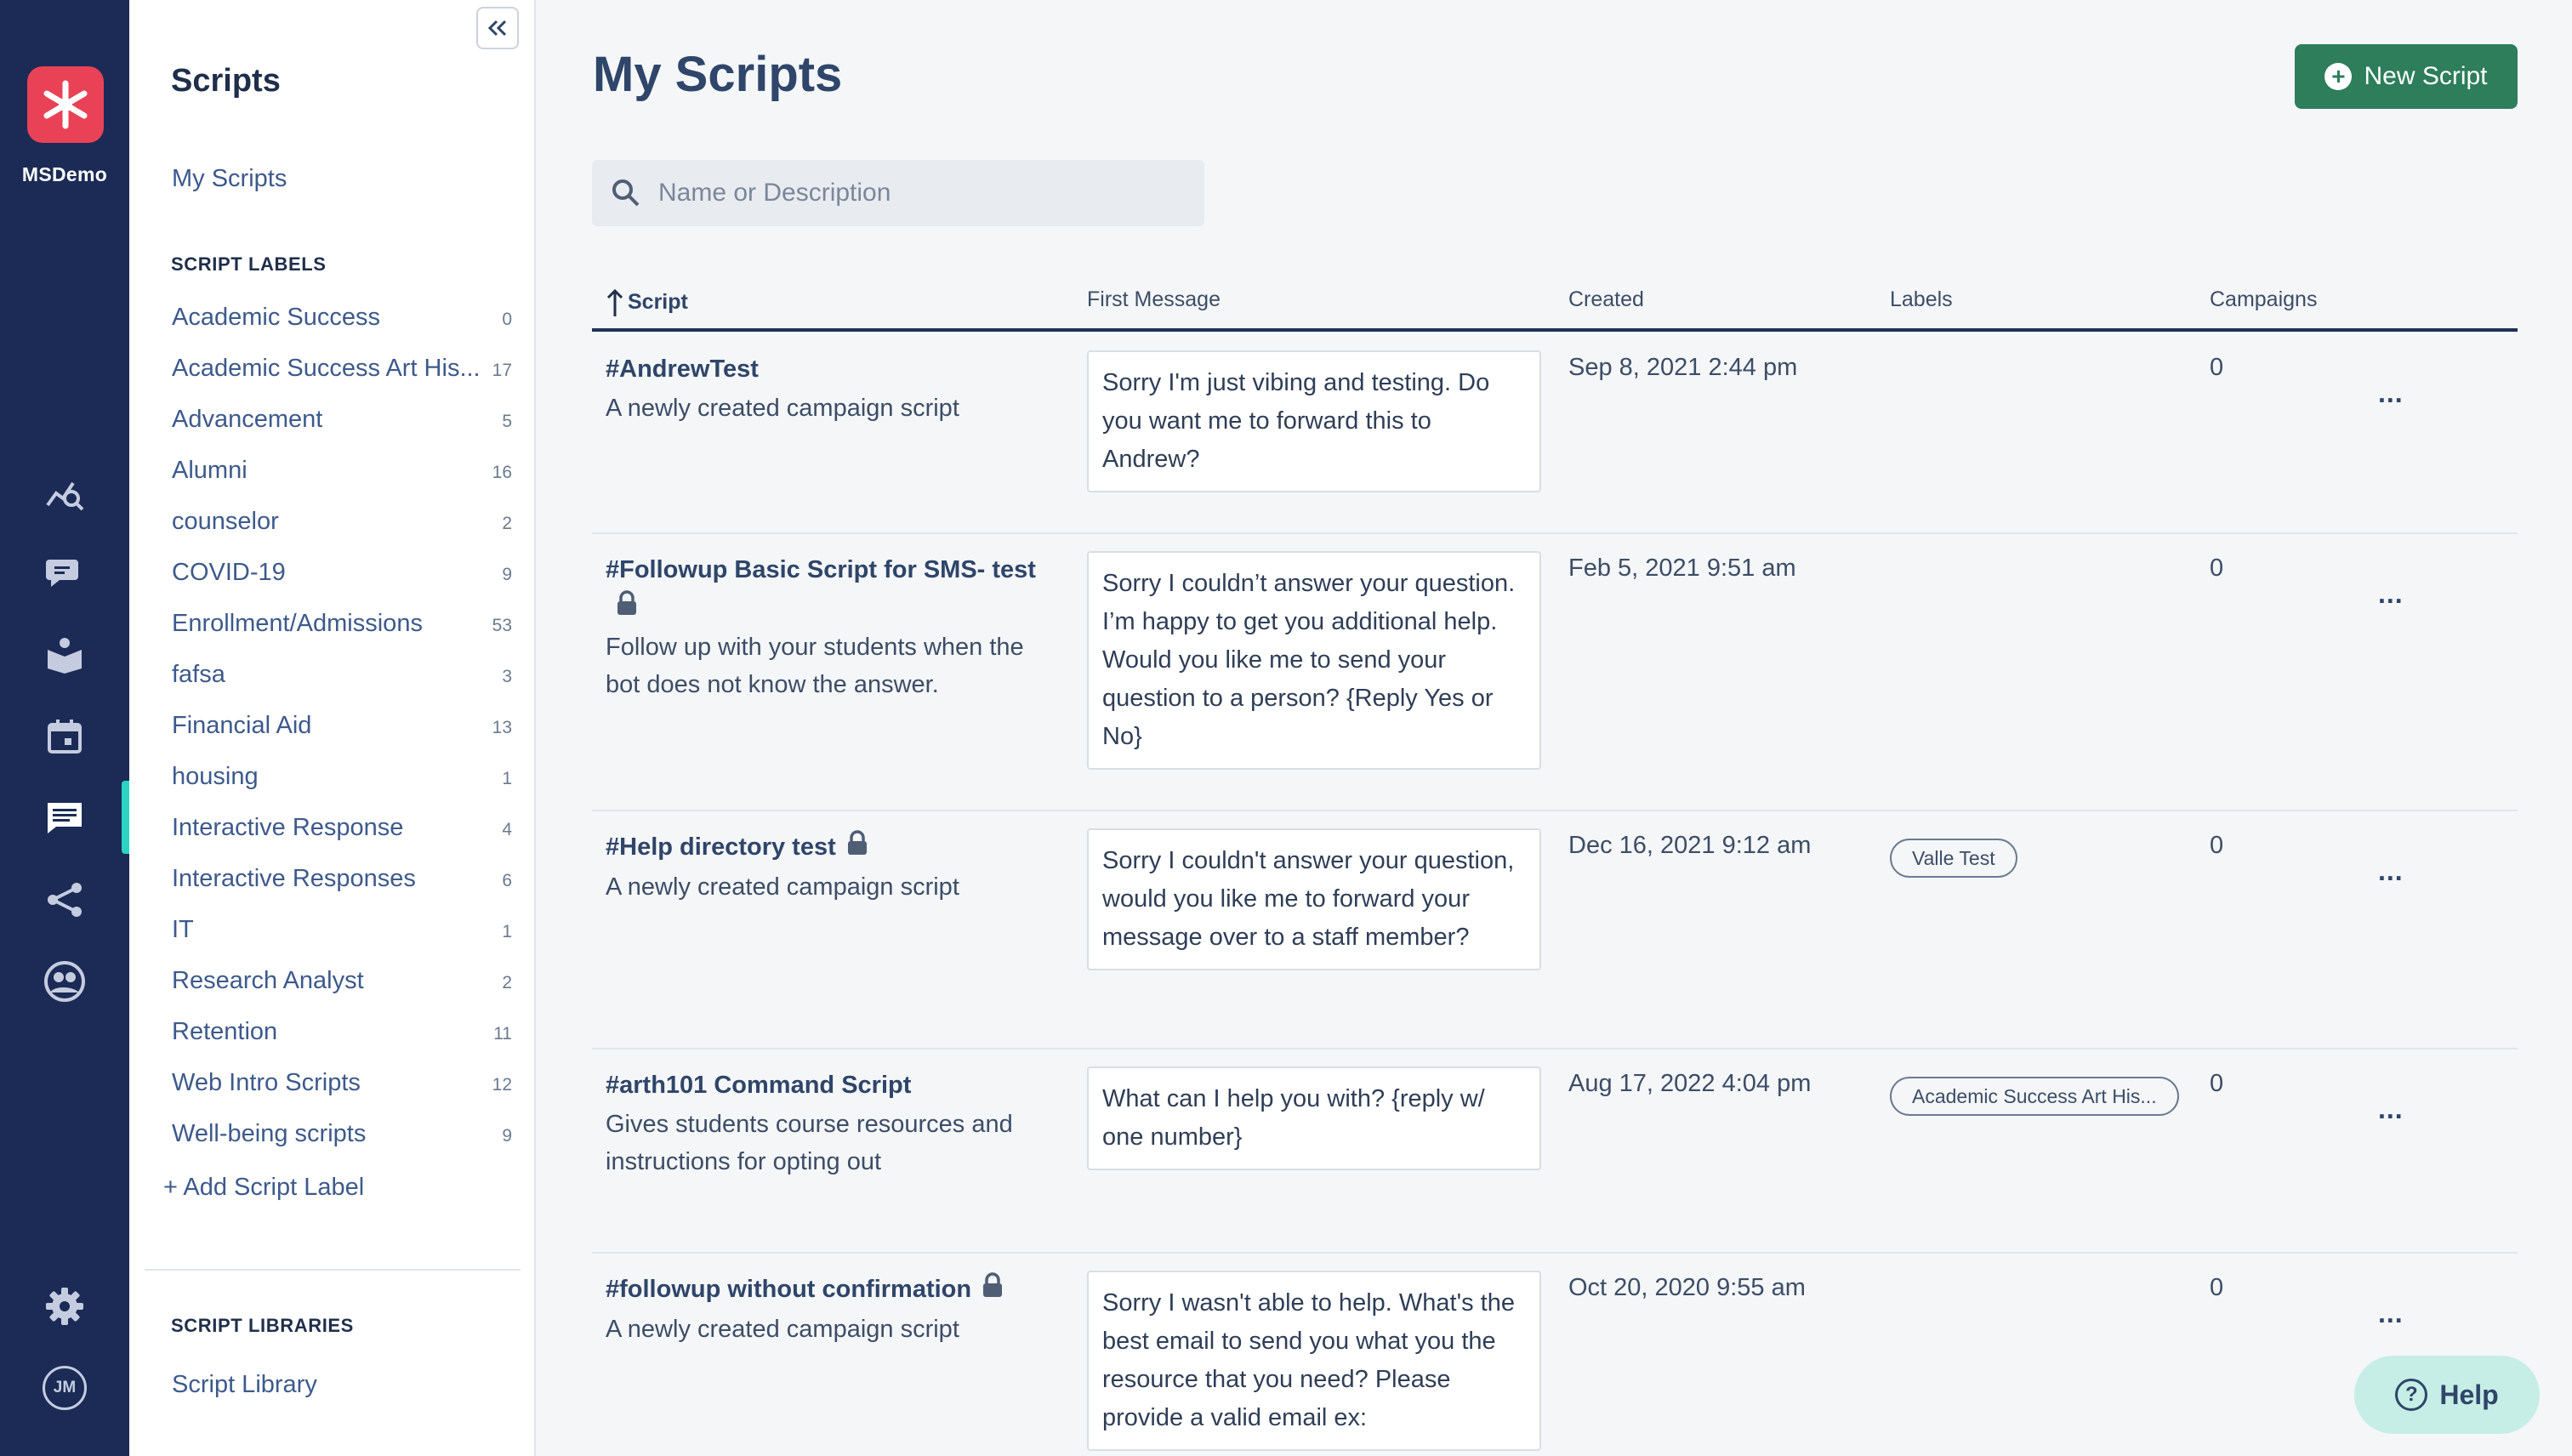 The height and width of the screenshot is (1456, 2572). What do you see at coordinates (502, 1085) in the screenshot?
I see `sidebar-label-count: 12` at bounding box center [502, 1085].